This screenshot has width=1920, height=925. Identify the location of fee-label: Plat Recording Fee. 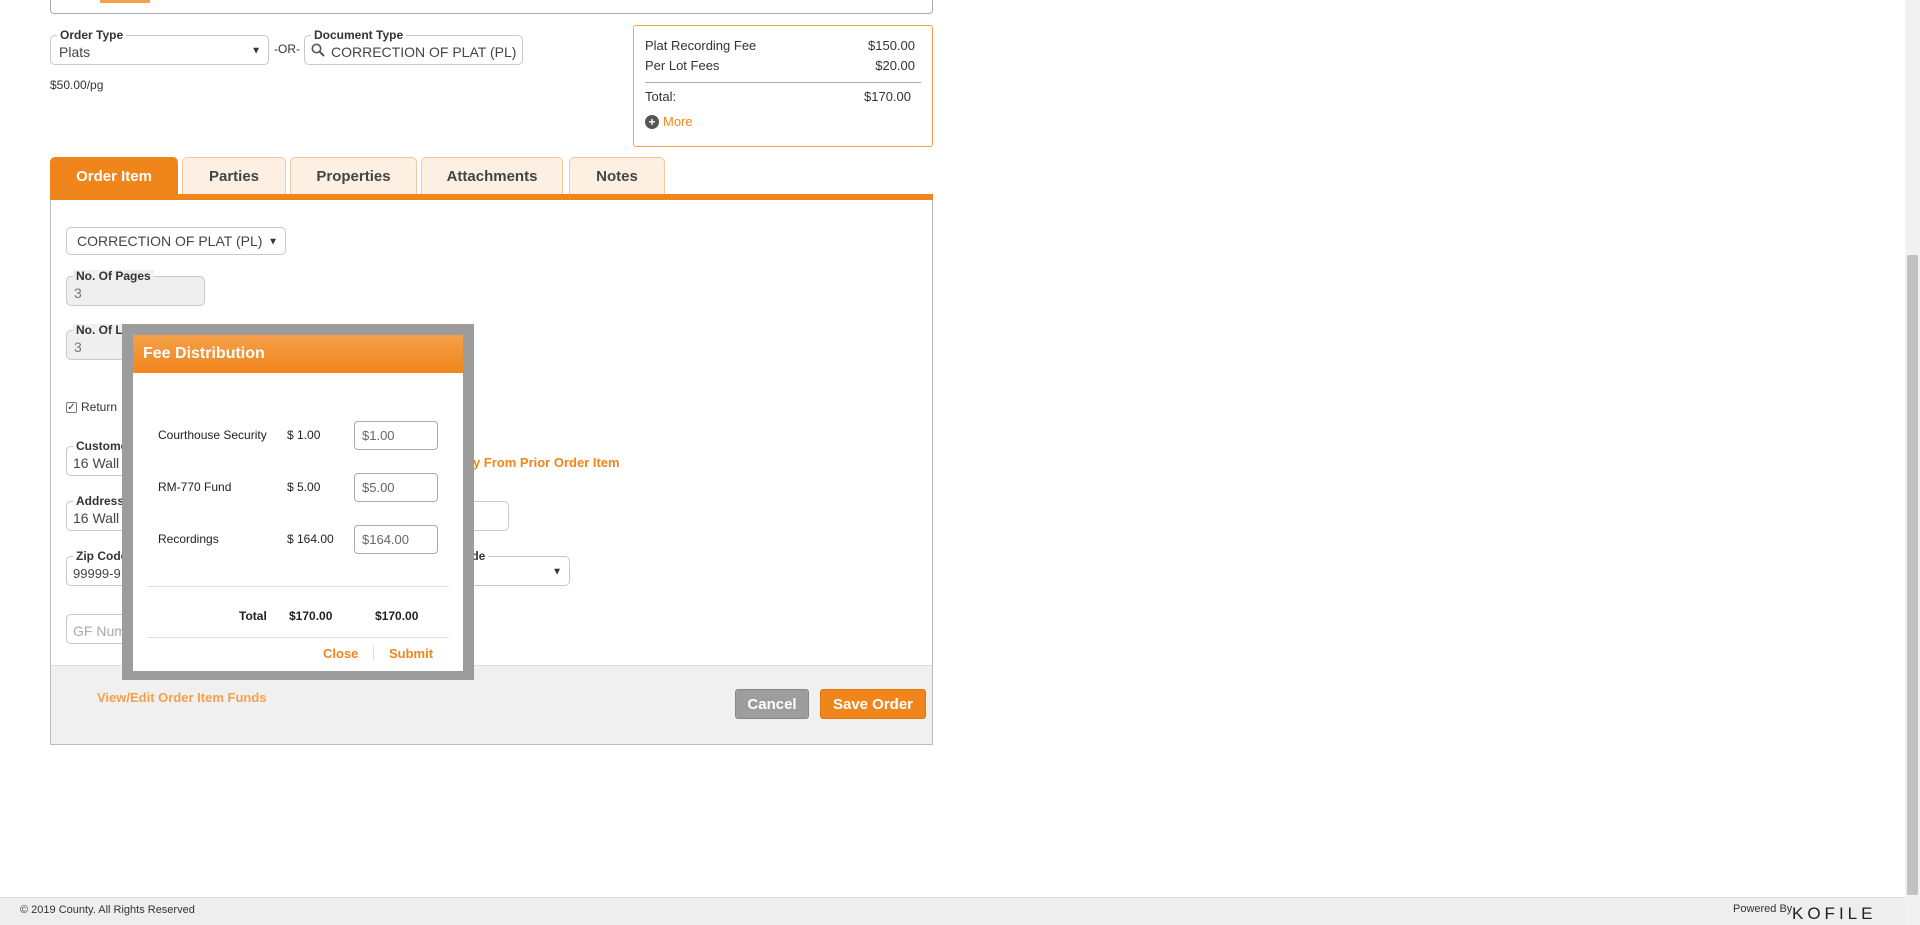
(701, 45).